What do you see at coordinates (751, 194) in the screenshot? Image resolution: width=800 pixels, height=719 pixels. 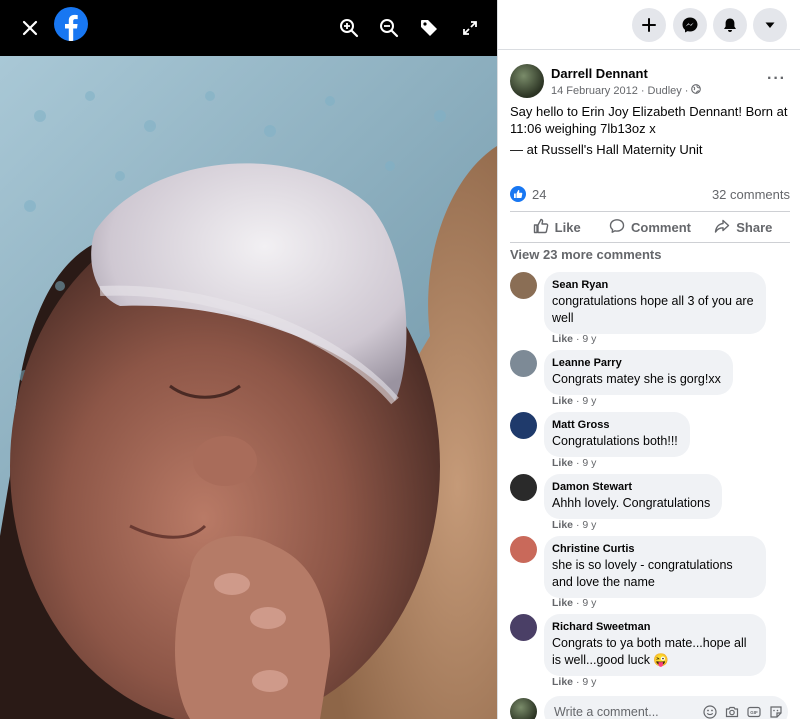 I see `comment-count: 32 comments` at bounding box center [751, 194].